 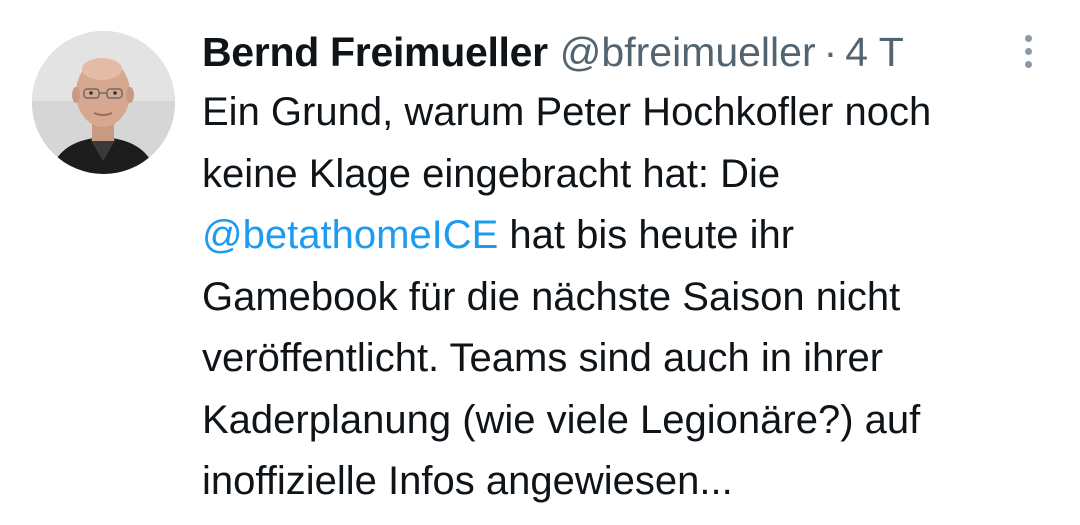 I want to click on author-name: Bernd Freimueller, so click(x=375, y=52).